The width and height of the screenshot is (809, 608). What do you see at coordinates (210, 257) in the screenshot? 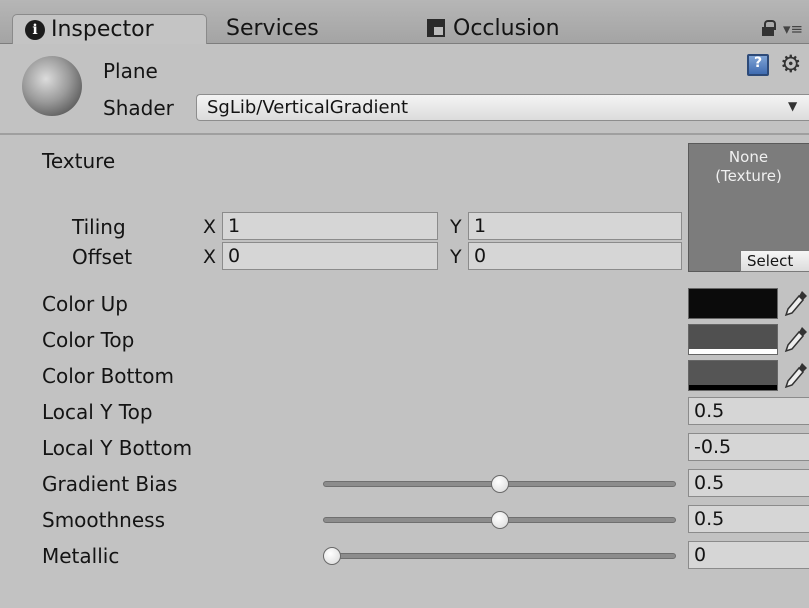
I see `offset-x-label: X` at bounding box center [210, 257].